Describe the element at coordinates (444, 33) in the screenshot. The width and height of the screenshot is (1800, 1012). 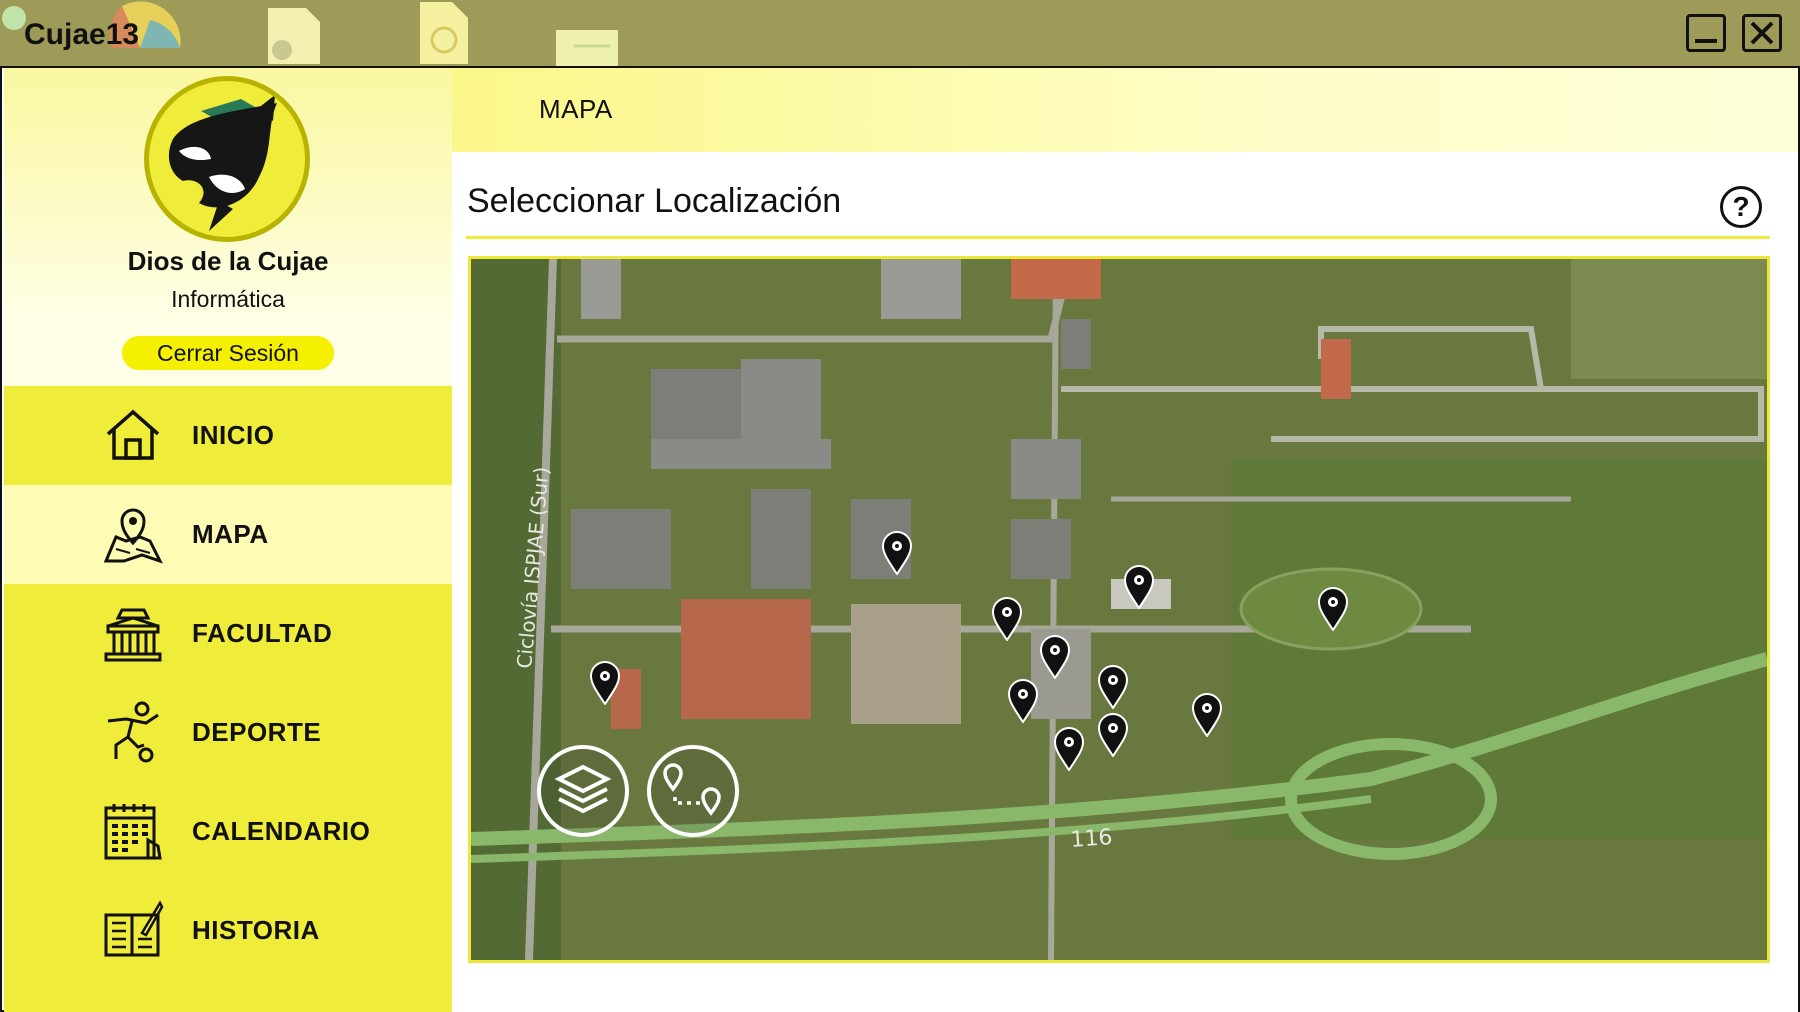
I see `doc-icon` at that location.